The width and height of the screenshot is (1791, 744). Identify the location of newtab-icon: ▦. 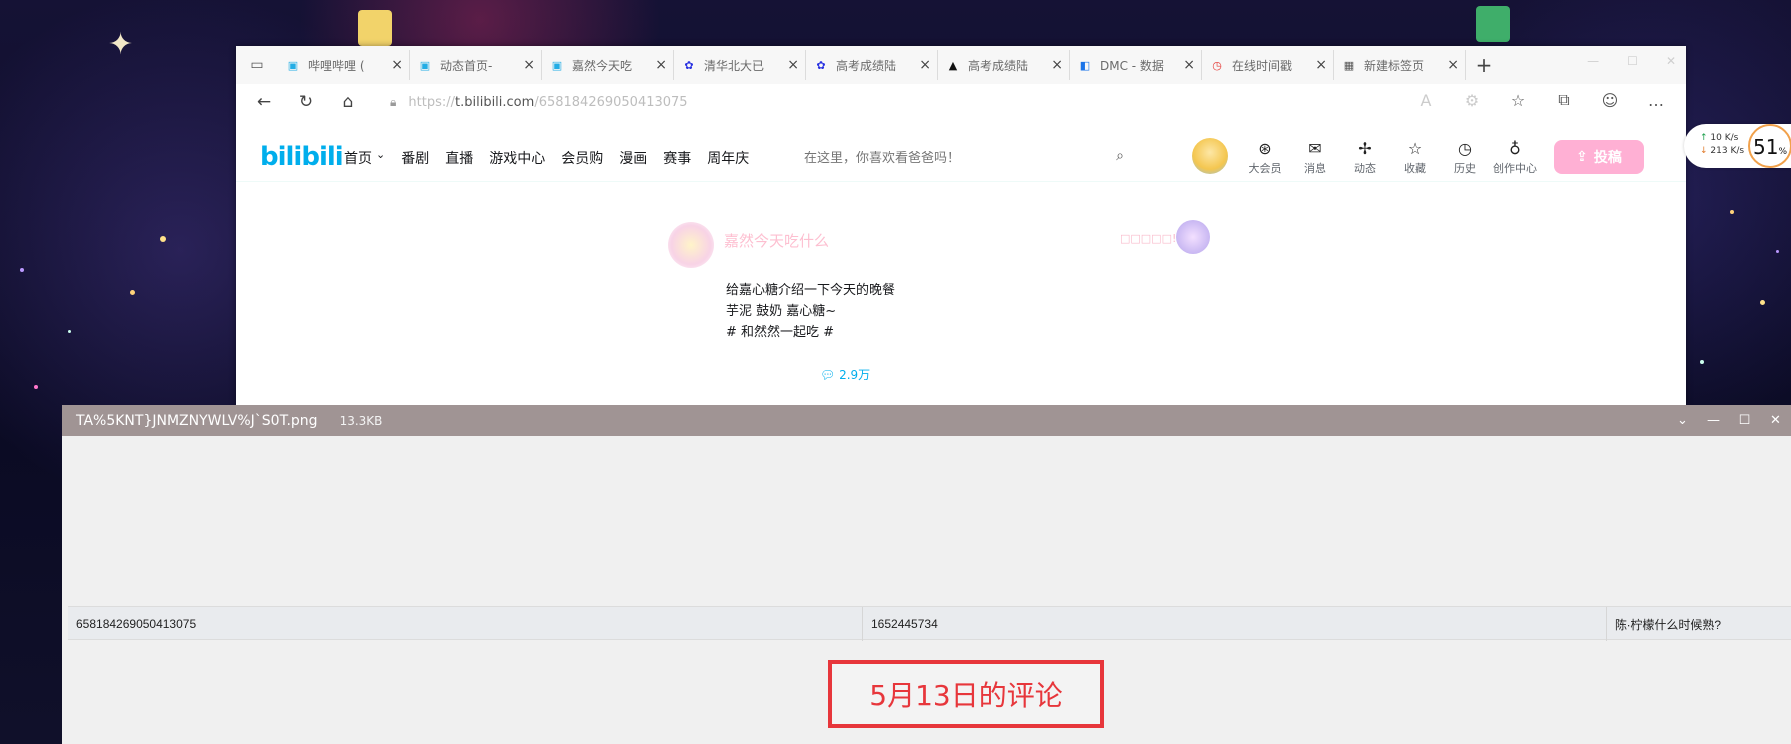
(1349, 65).